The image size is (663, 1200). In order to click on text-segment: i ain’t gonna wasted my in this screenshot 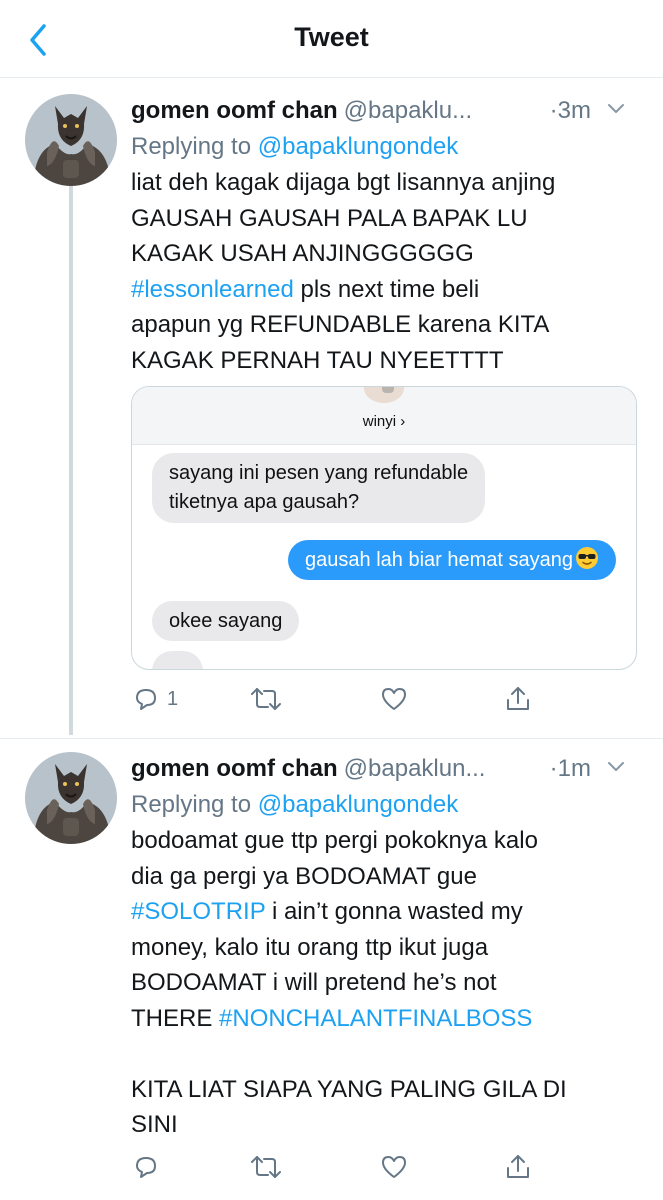, I will do `click(394, 911)`.